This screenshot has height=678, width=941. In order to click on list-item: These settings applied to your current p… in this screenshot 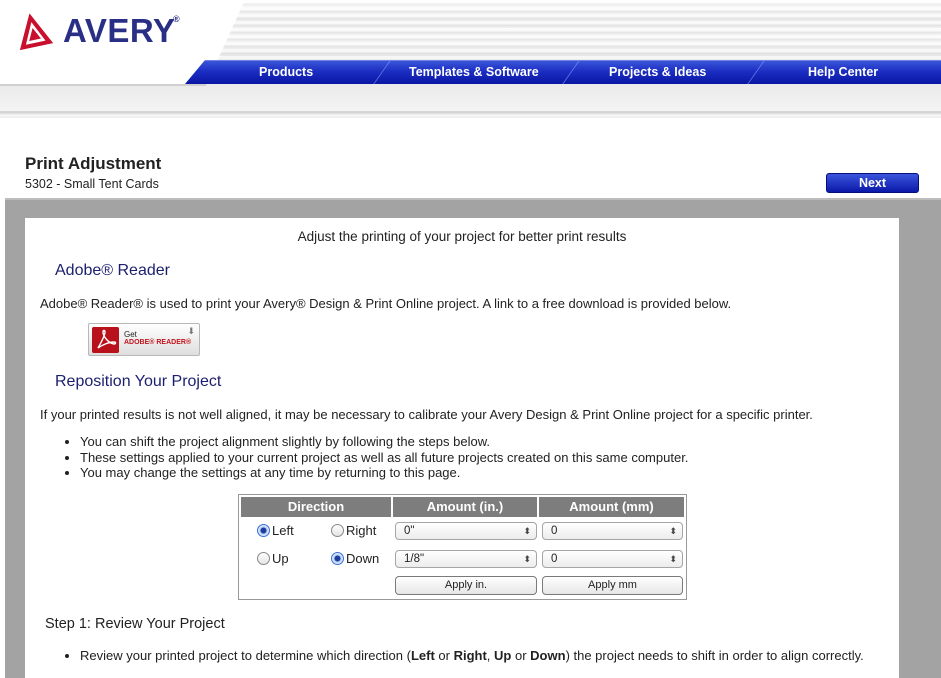, I will do `click(384, 458)`.